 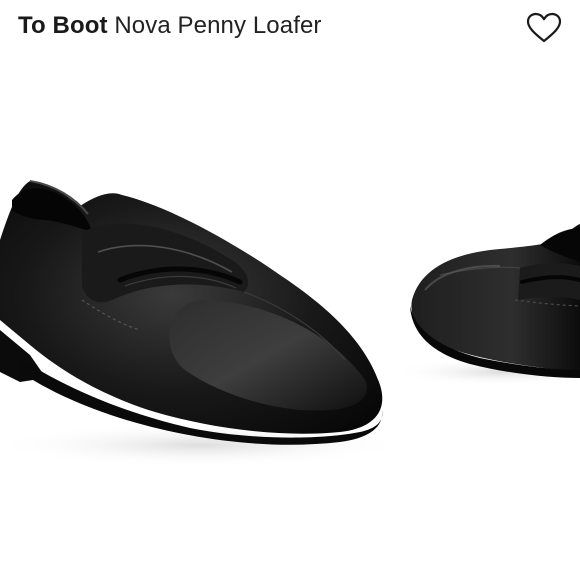 I want to click on product-name: Nova Penny Loafer, so click(x=218, y=25).